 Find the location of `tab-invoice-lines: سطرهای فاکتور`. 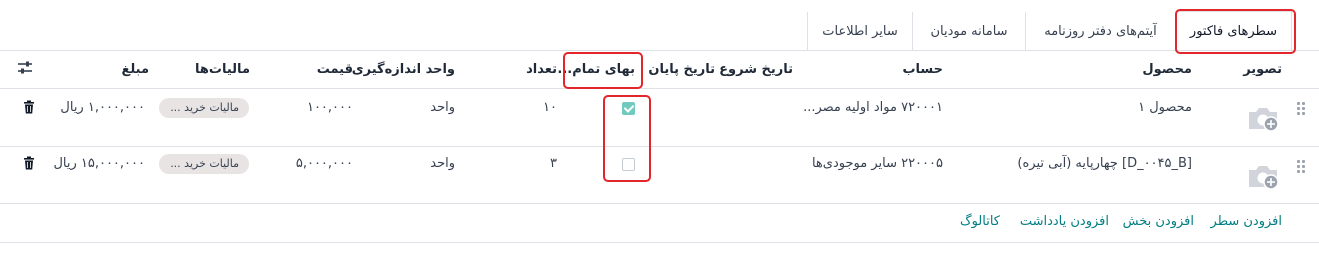

tab-invoice-lines: سطرهای فاکتور is located at coordinates (1233, 31).